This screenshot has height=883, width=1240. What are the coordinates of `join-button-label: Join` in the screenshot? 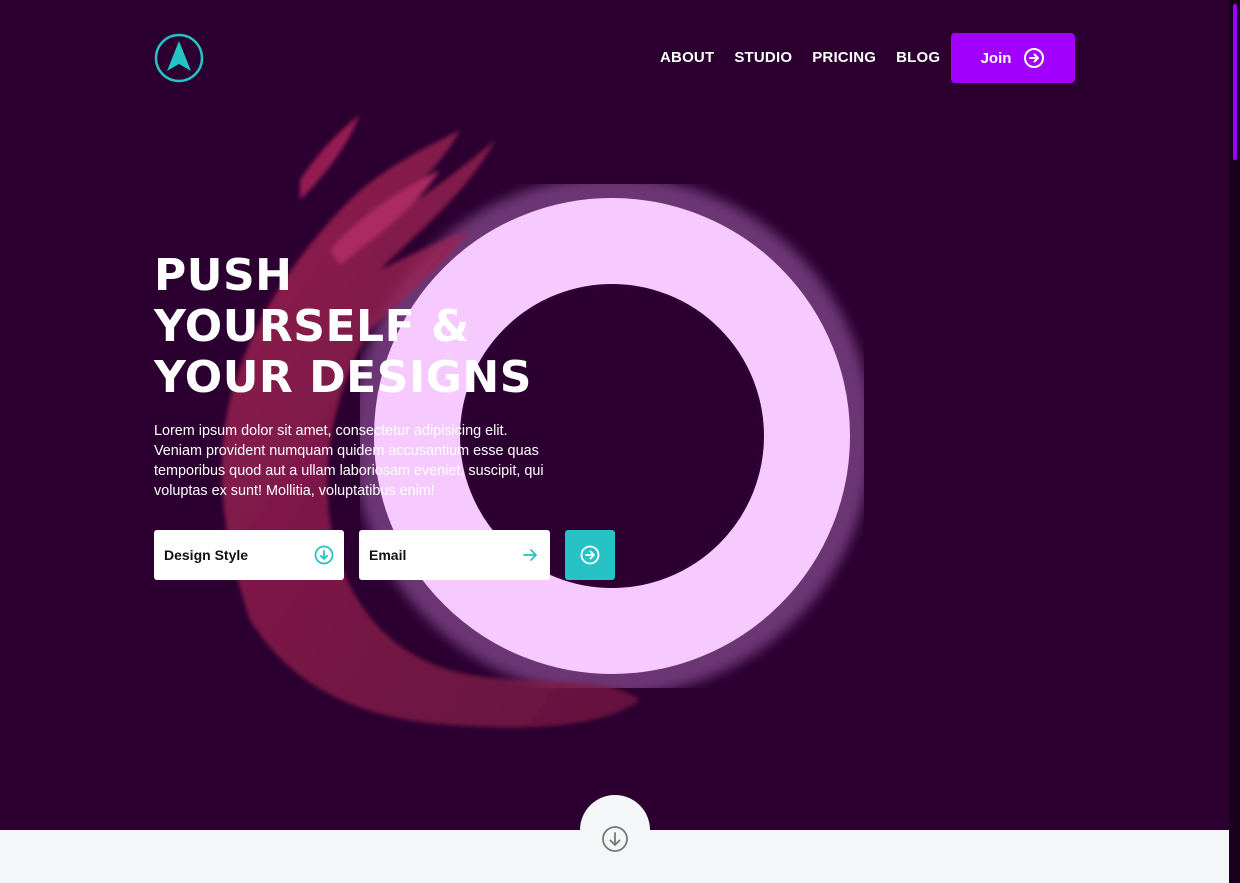 It's located at (996, 58).